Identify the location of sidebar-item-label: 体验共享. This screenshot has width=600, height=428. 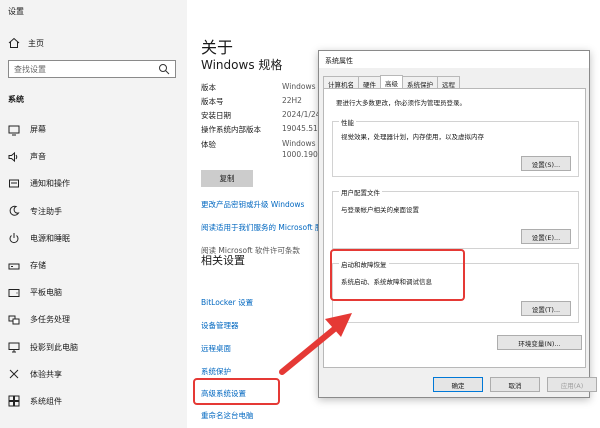
(46, 374).